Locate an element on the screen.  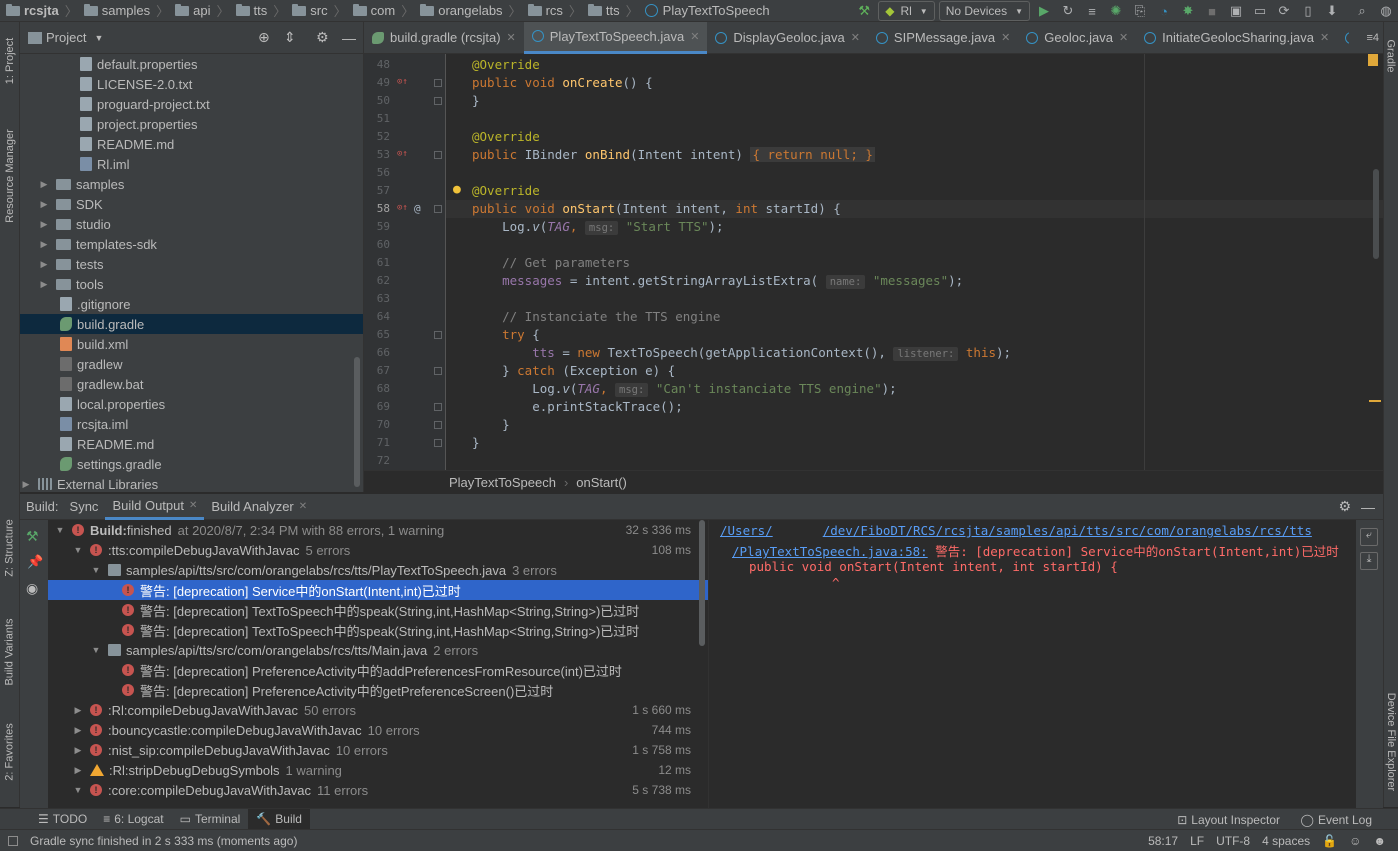
tab-build-analyzer: Build Analyzer ✕ is located at coordinates (259, 507).